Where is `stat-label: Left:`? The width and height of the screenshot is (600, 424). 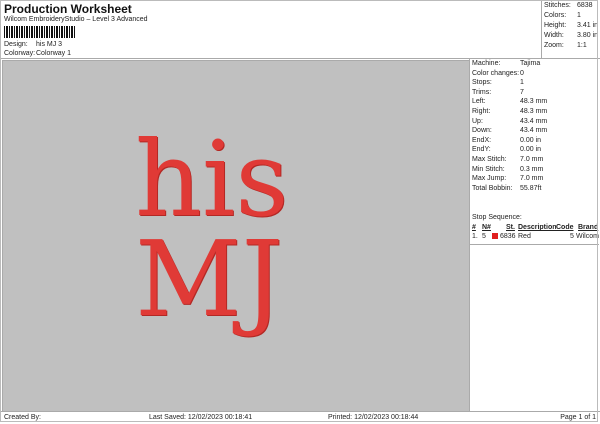
stat-label: Left: is located at coordinates (479, 102).